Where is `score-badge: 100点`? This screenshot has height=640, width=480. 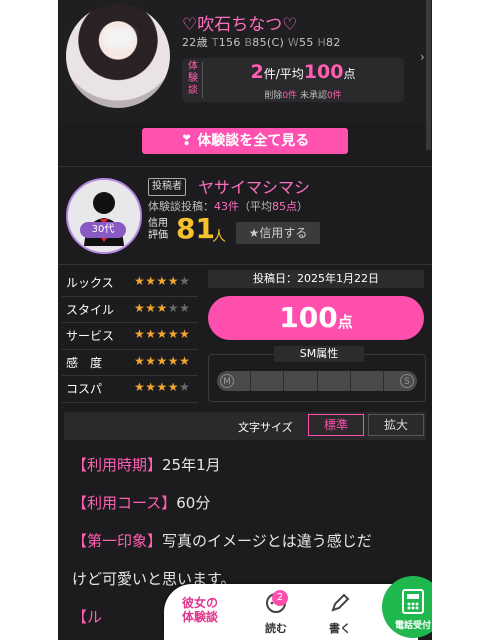
score-badge: 100点 is located at coordinates (316, 318).